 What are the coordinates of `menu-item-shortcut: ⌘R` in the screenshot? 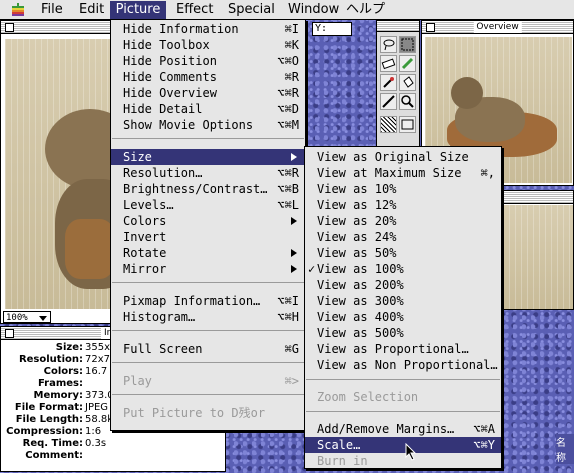 It's located at (291, 77).